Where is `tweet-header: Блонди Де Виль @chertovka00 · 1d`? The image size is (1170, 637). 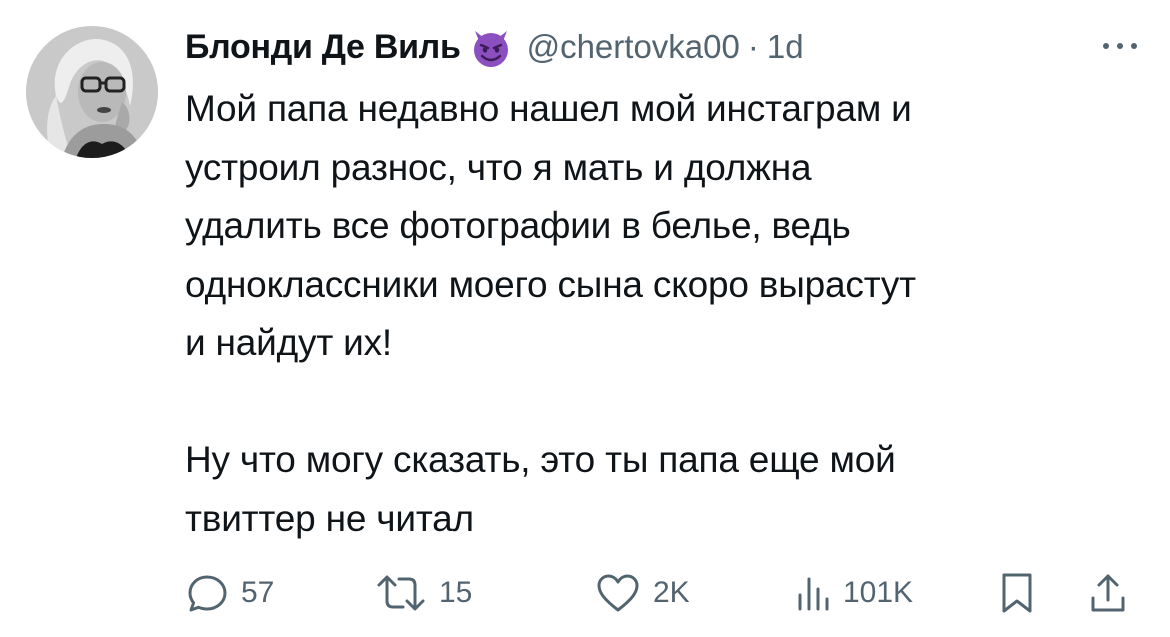 tweet-header: Блонди Де Виль @chertovka00 · 1d is located at coordinates (494, 47).